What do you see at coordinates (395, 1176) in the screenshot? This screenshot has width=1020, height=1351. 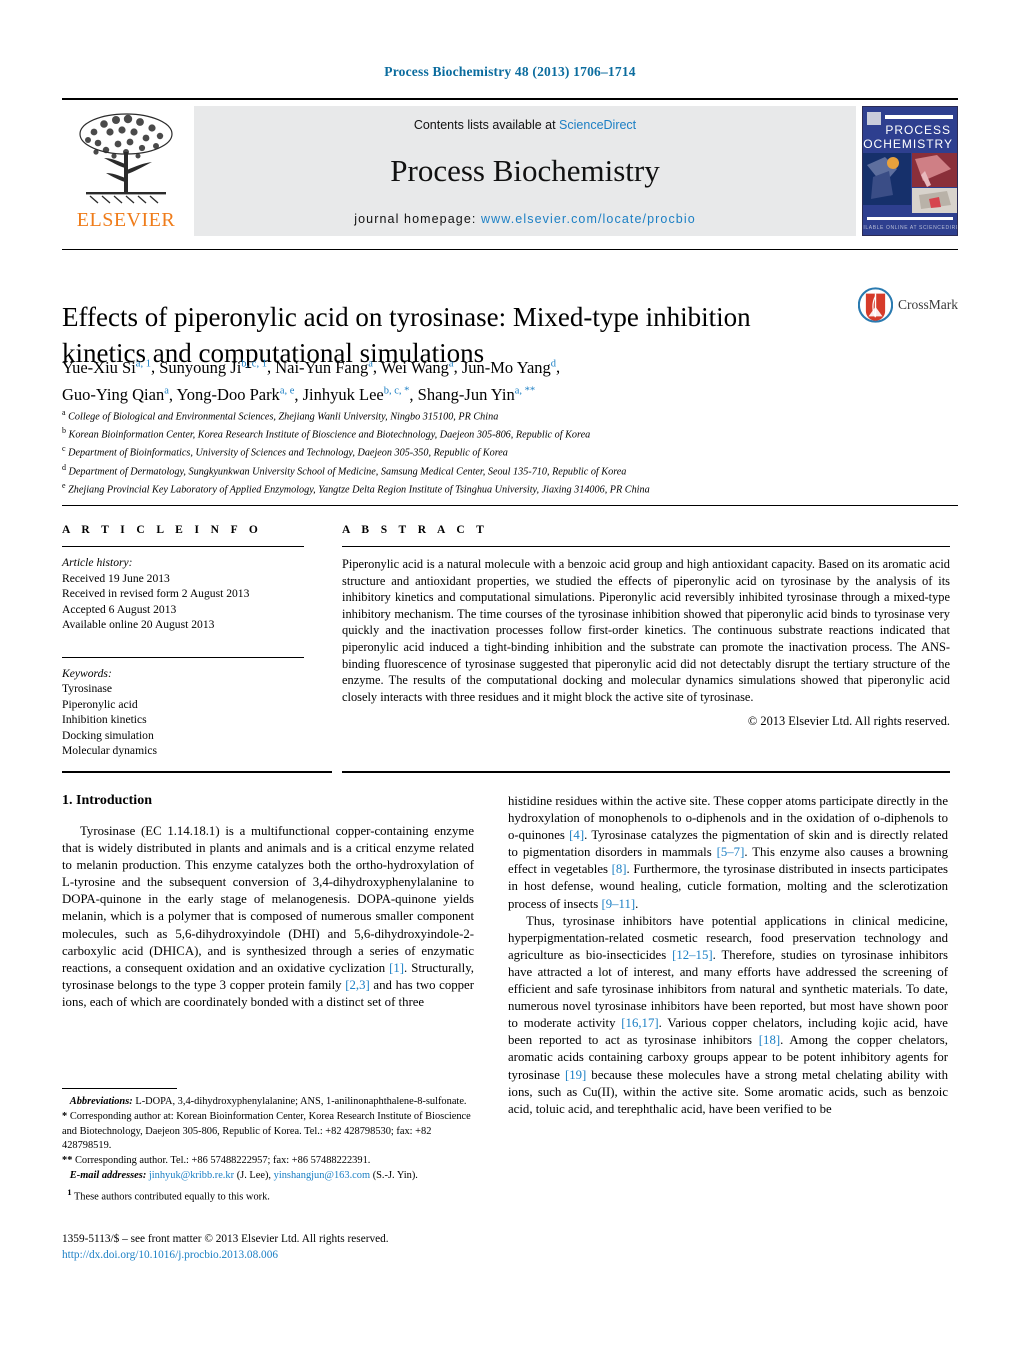 I see `email-owner-2: (S.-J. Yin).` at bounding box center [395, 1176].